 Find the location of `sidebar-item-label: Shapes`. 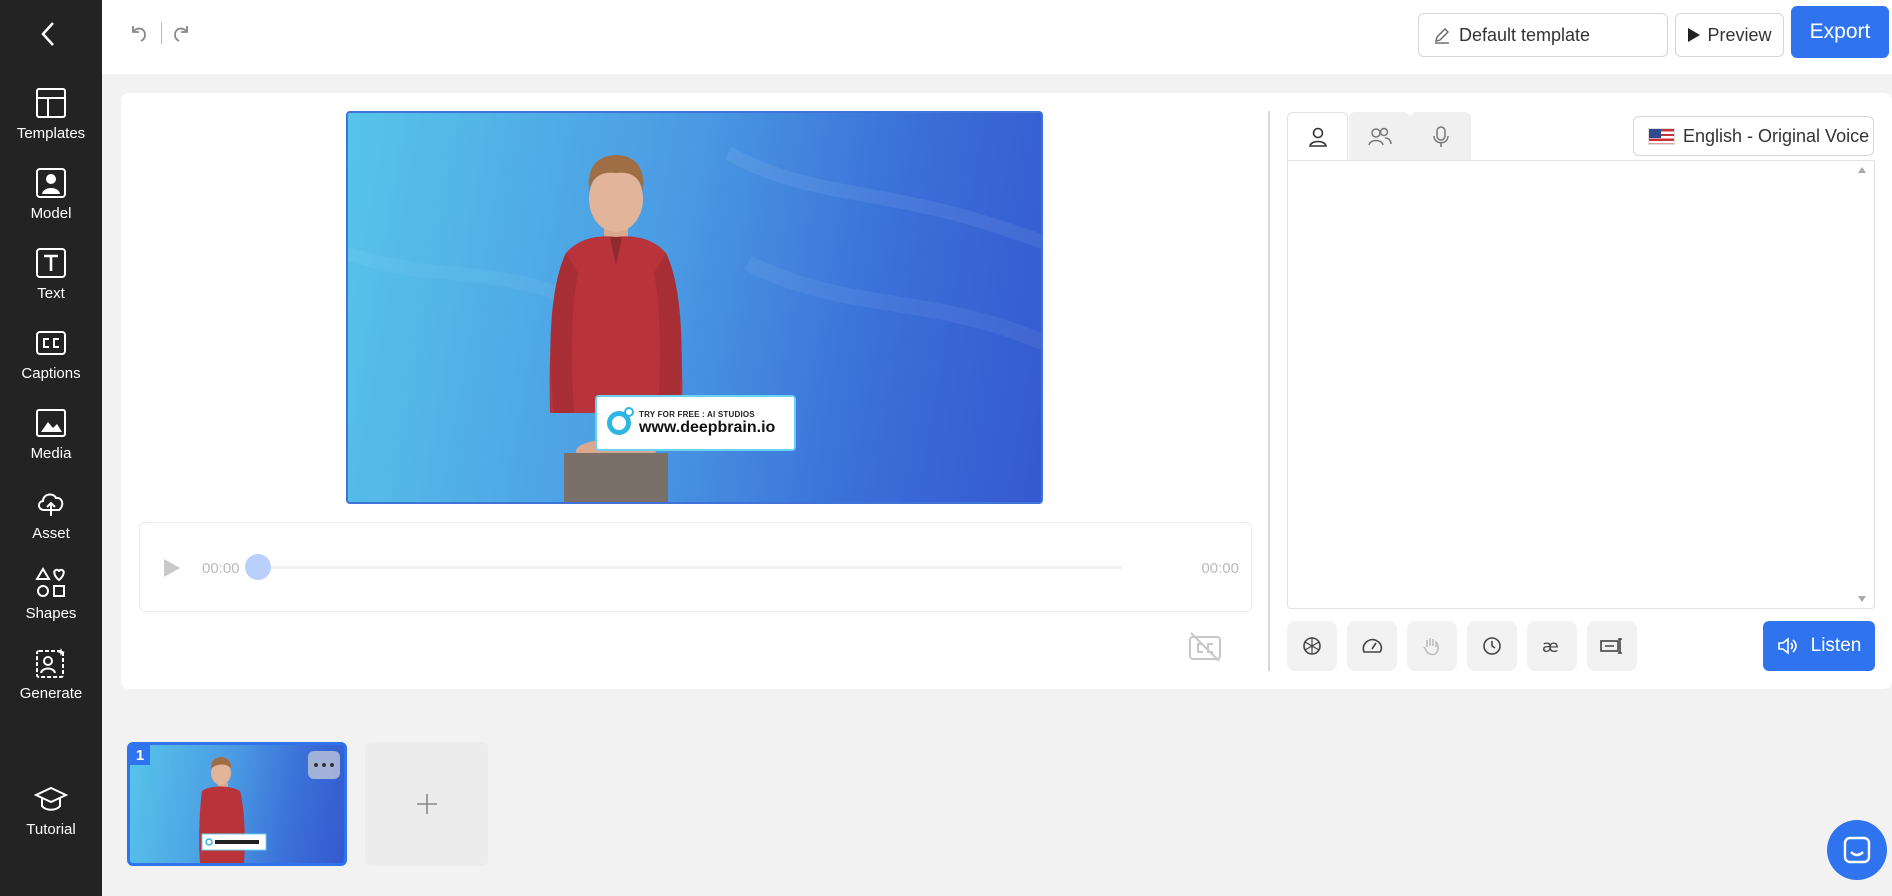

sidebar-item-label: Shapes is located at coordinates (51, 613).